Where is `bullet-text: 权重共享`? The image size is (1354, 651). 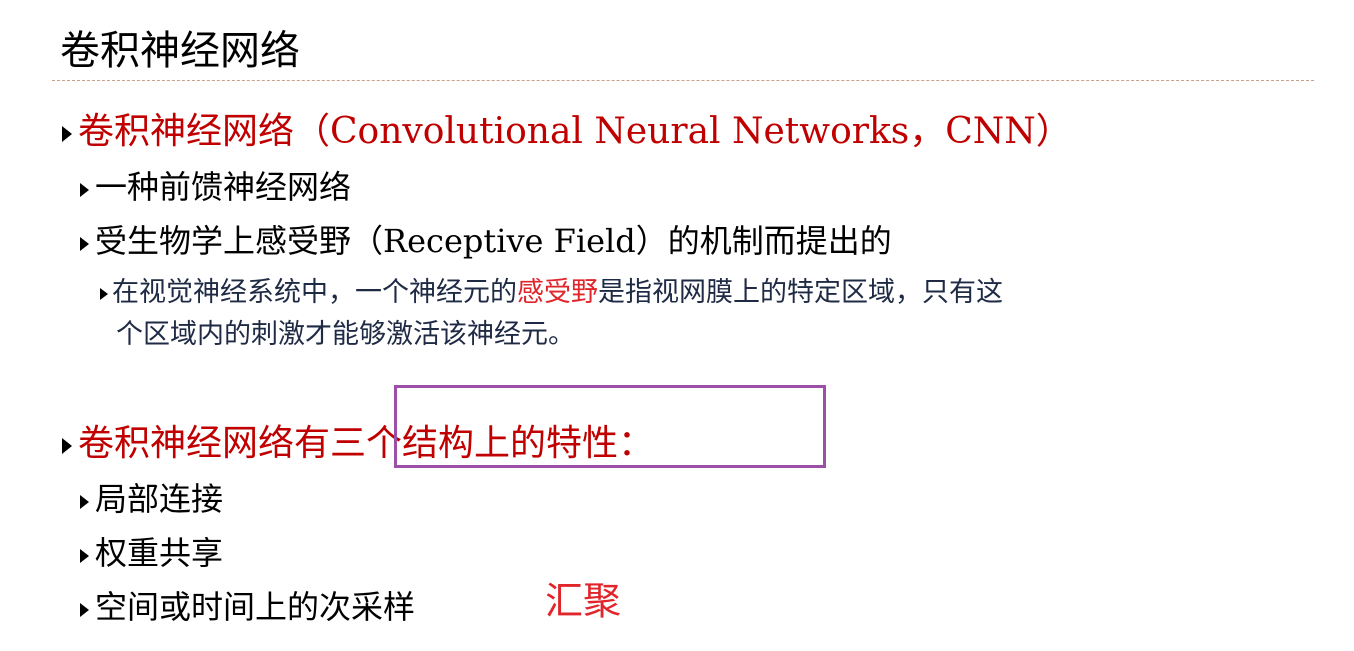
bullet-text: 权重共享 is located at coordinates (159, 553).